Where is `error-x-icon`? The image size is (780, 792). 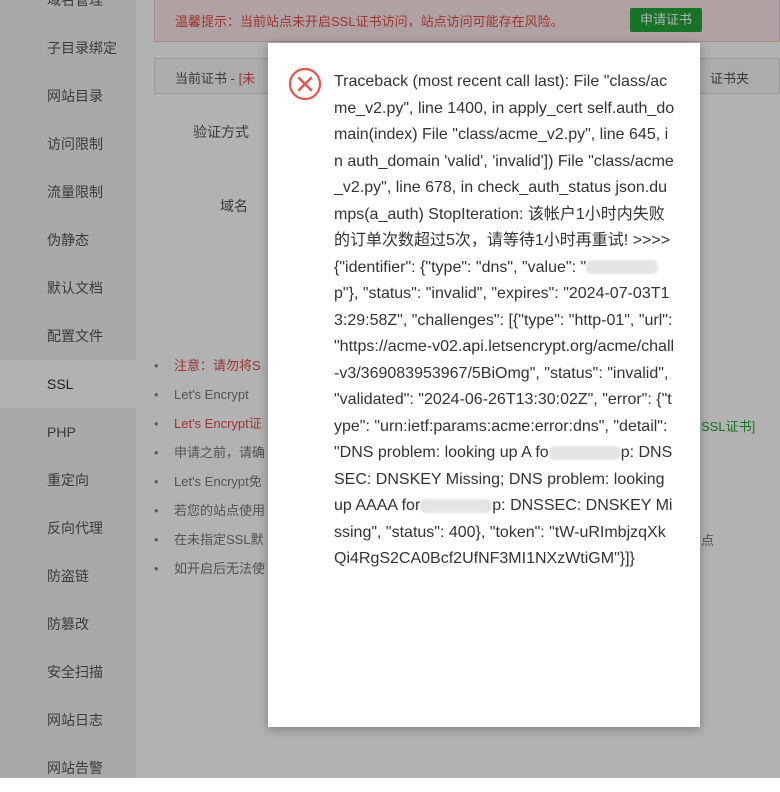
error-x-icon is located at coordinates (305, 84).